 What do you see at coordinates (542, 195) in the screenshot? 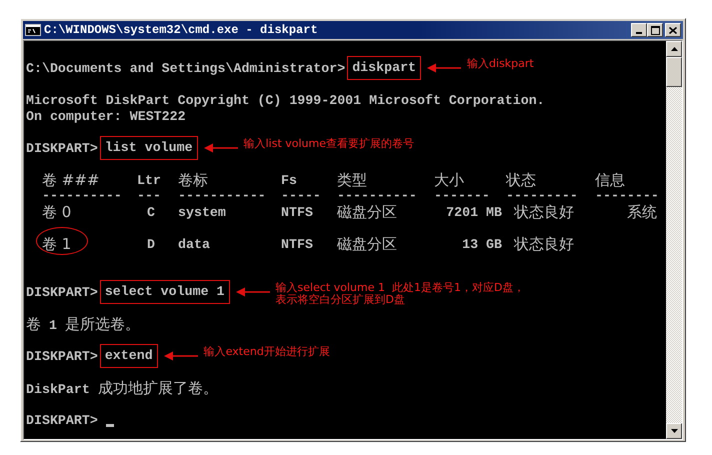
I see `header-rule: ---------` at bounding box center [542, 195].